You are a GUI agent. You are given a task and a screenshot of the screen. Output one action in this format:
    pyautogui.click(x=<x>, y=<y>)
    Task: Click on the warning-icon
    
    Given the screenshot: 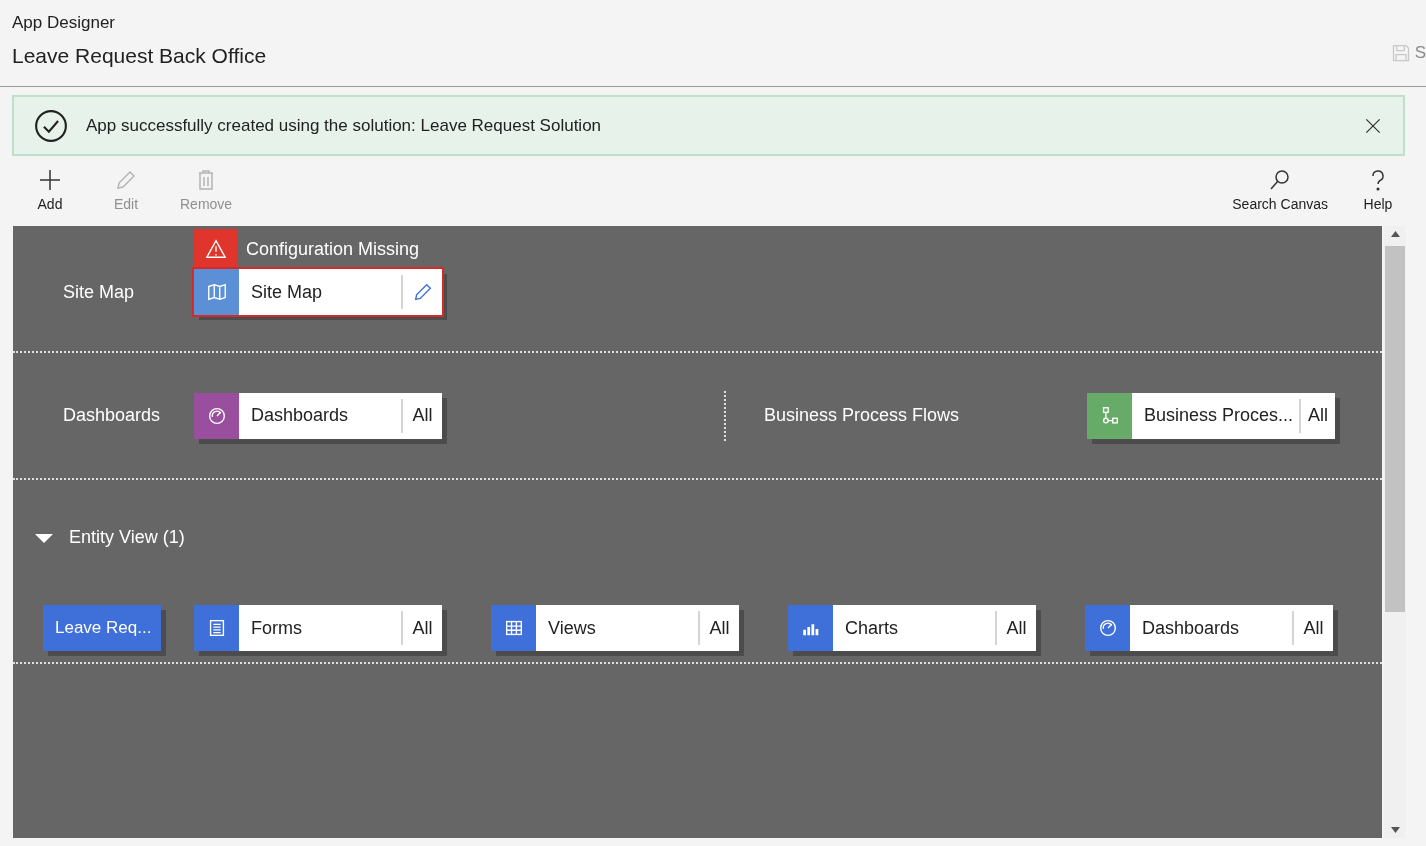 What is the action you would take?
    pyautogui.click(x=216, y=249)
    